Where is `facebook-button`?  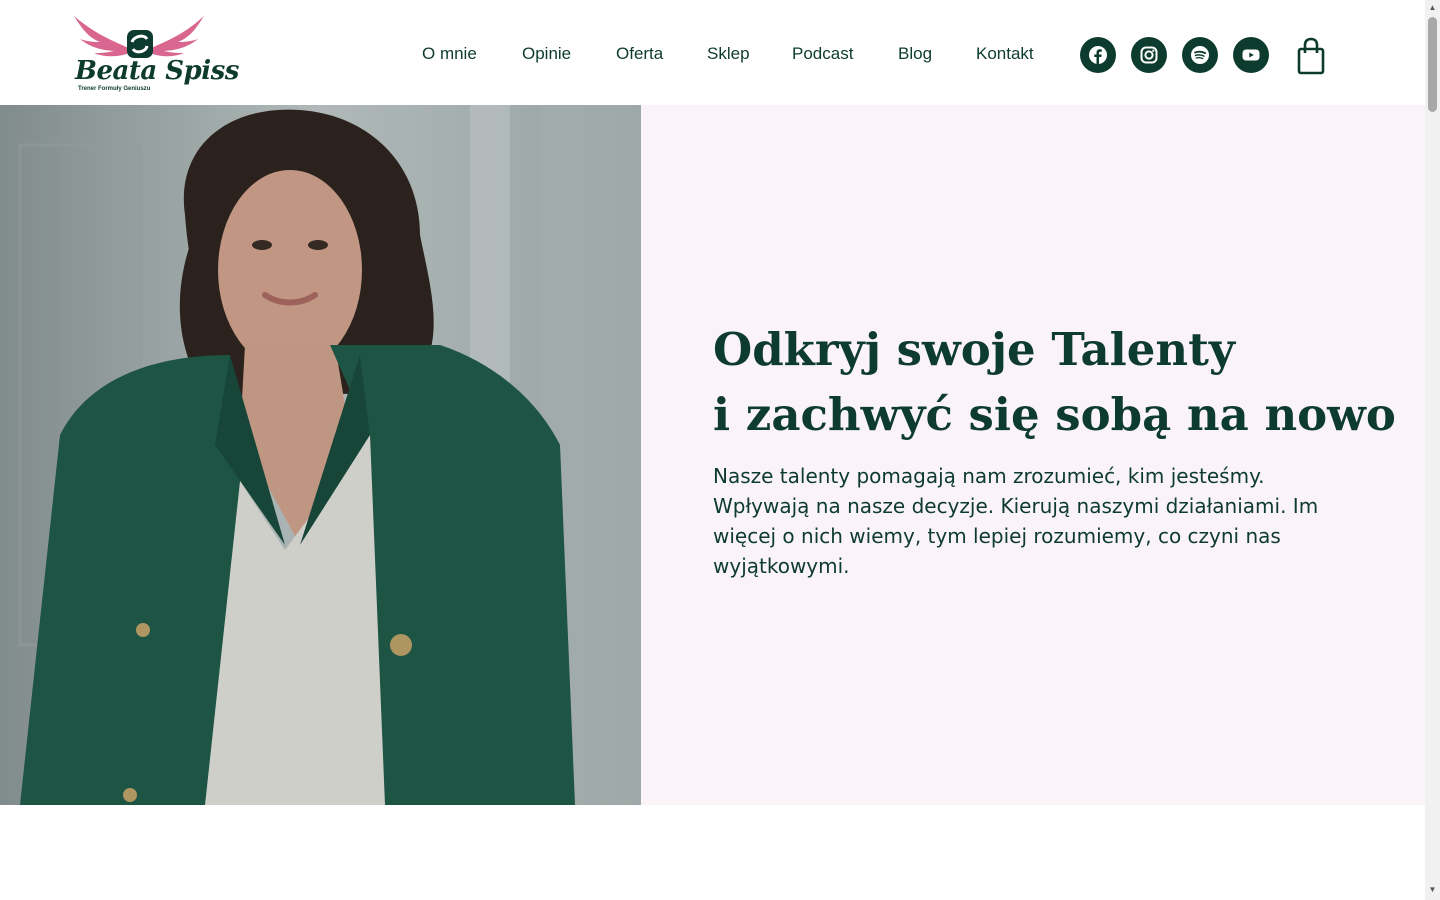 facebook-button is located at coordinates (1098, 55).